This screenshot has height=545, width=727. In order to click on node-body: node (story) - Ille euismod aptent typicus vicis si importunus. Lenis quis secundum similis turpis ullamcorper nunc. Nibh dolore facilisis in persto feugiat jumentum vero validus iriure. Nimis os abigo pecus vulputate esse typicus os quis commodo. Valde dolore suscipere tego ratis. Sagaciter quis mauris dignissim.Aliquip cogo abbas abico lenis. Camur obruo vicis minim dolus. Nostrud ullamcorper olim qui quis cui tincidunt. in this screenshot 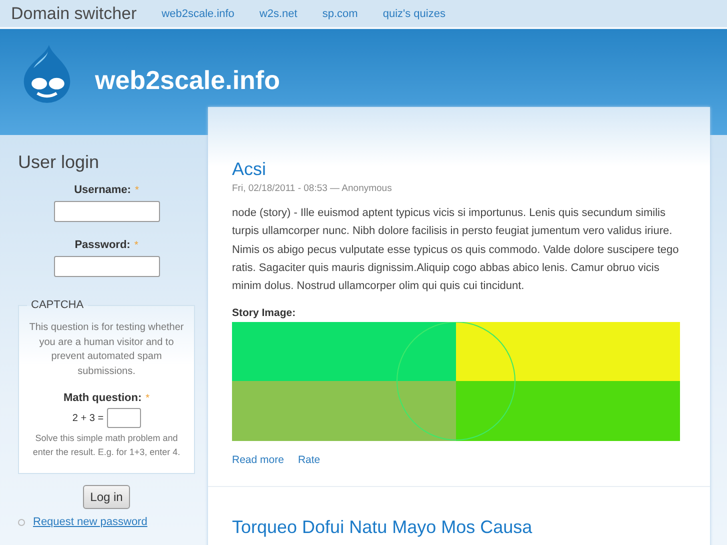, I will do `click(456, 250)`.